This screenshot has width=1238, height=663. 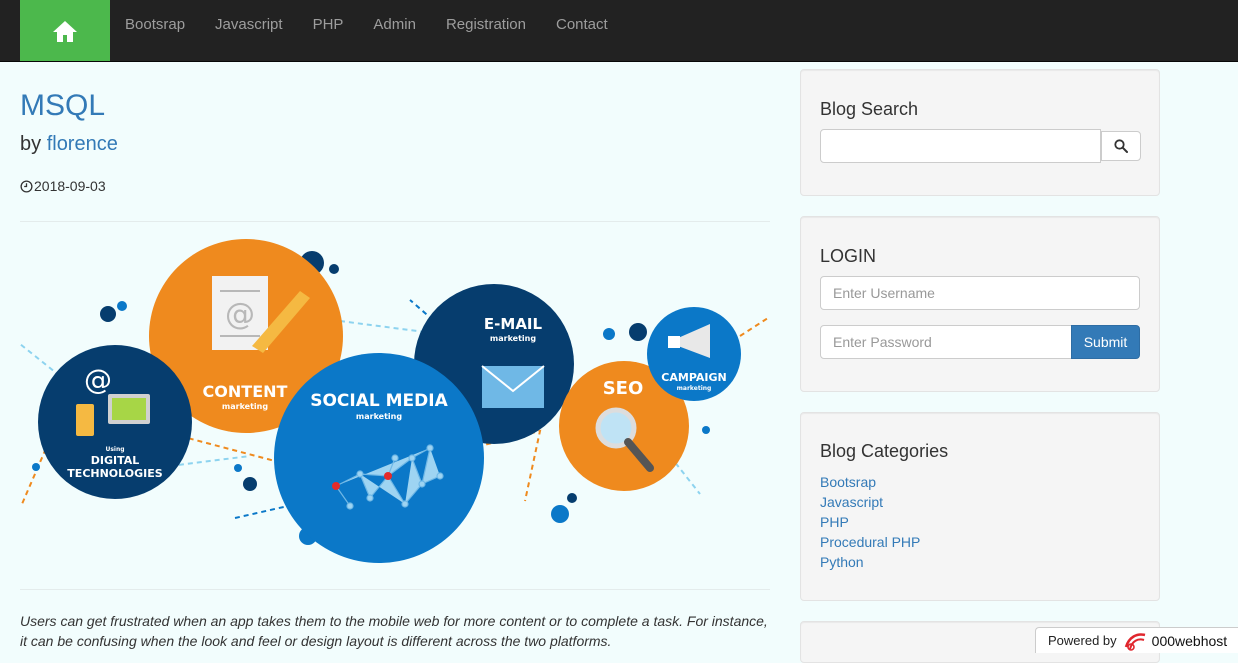 What do you see at coordinates (395, 589) in the screenshot?
I see `divider-bottom` at bounding box center [395, 589].